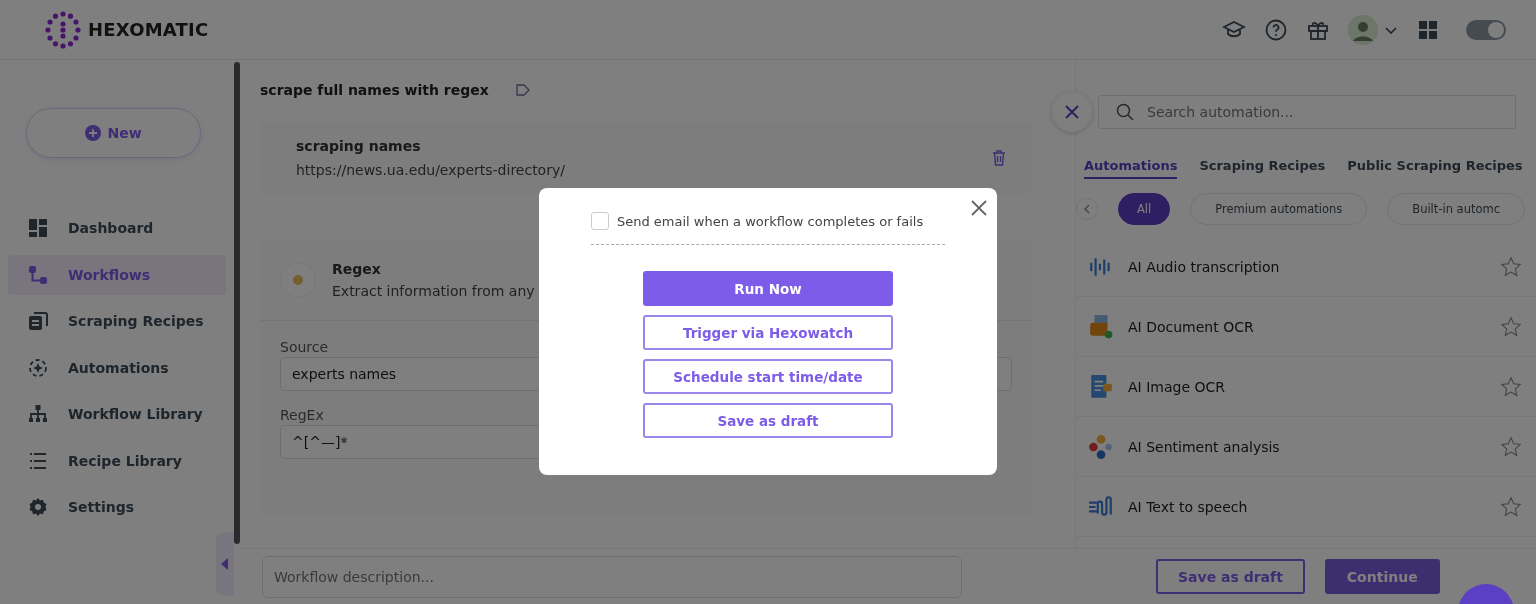  I want to click on draft-button: Save as draft, so click(1230, 576).